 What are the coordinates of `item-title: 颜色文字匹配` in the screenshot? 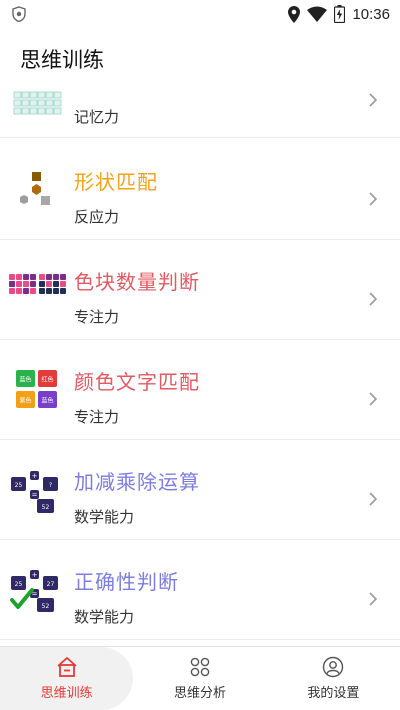 It's located at (137, 382).